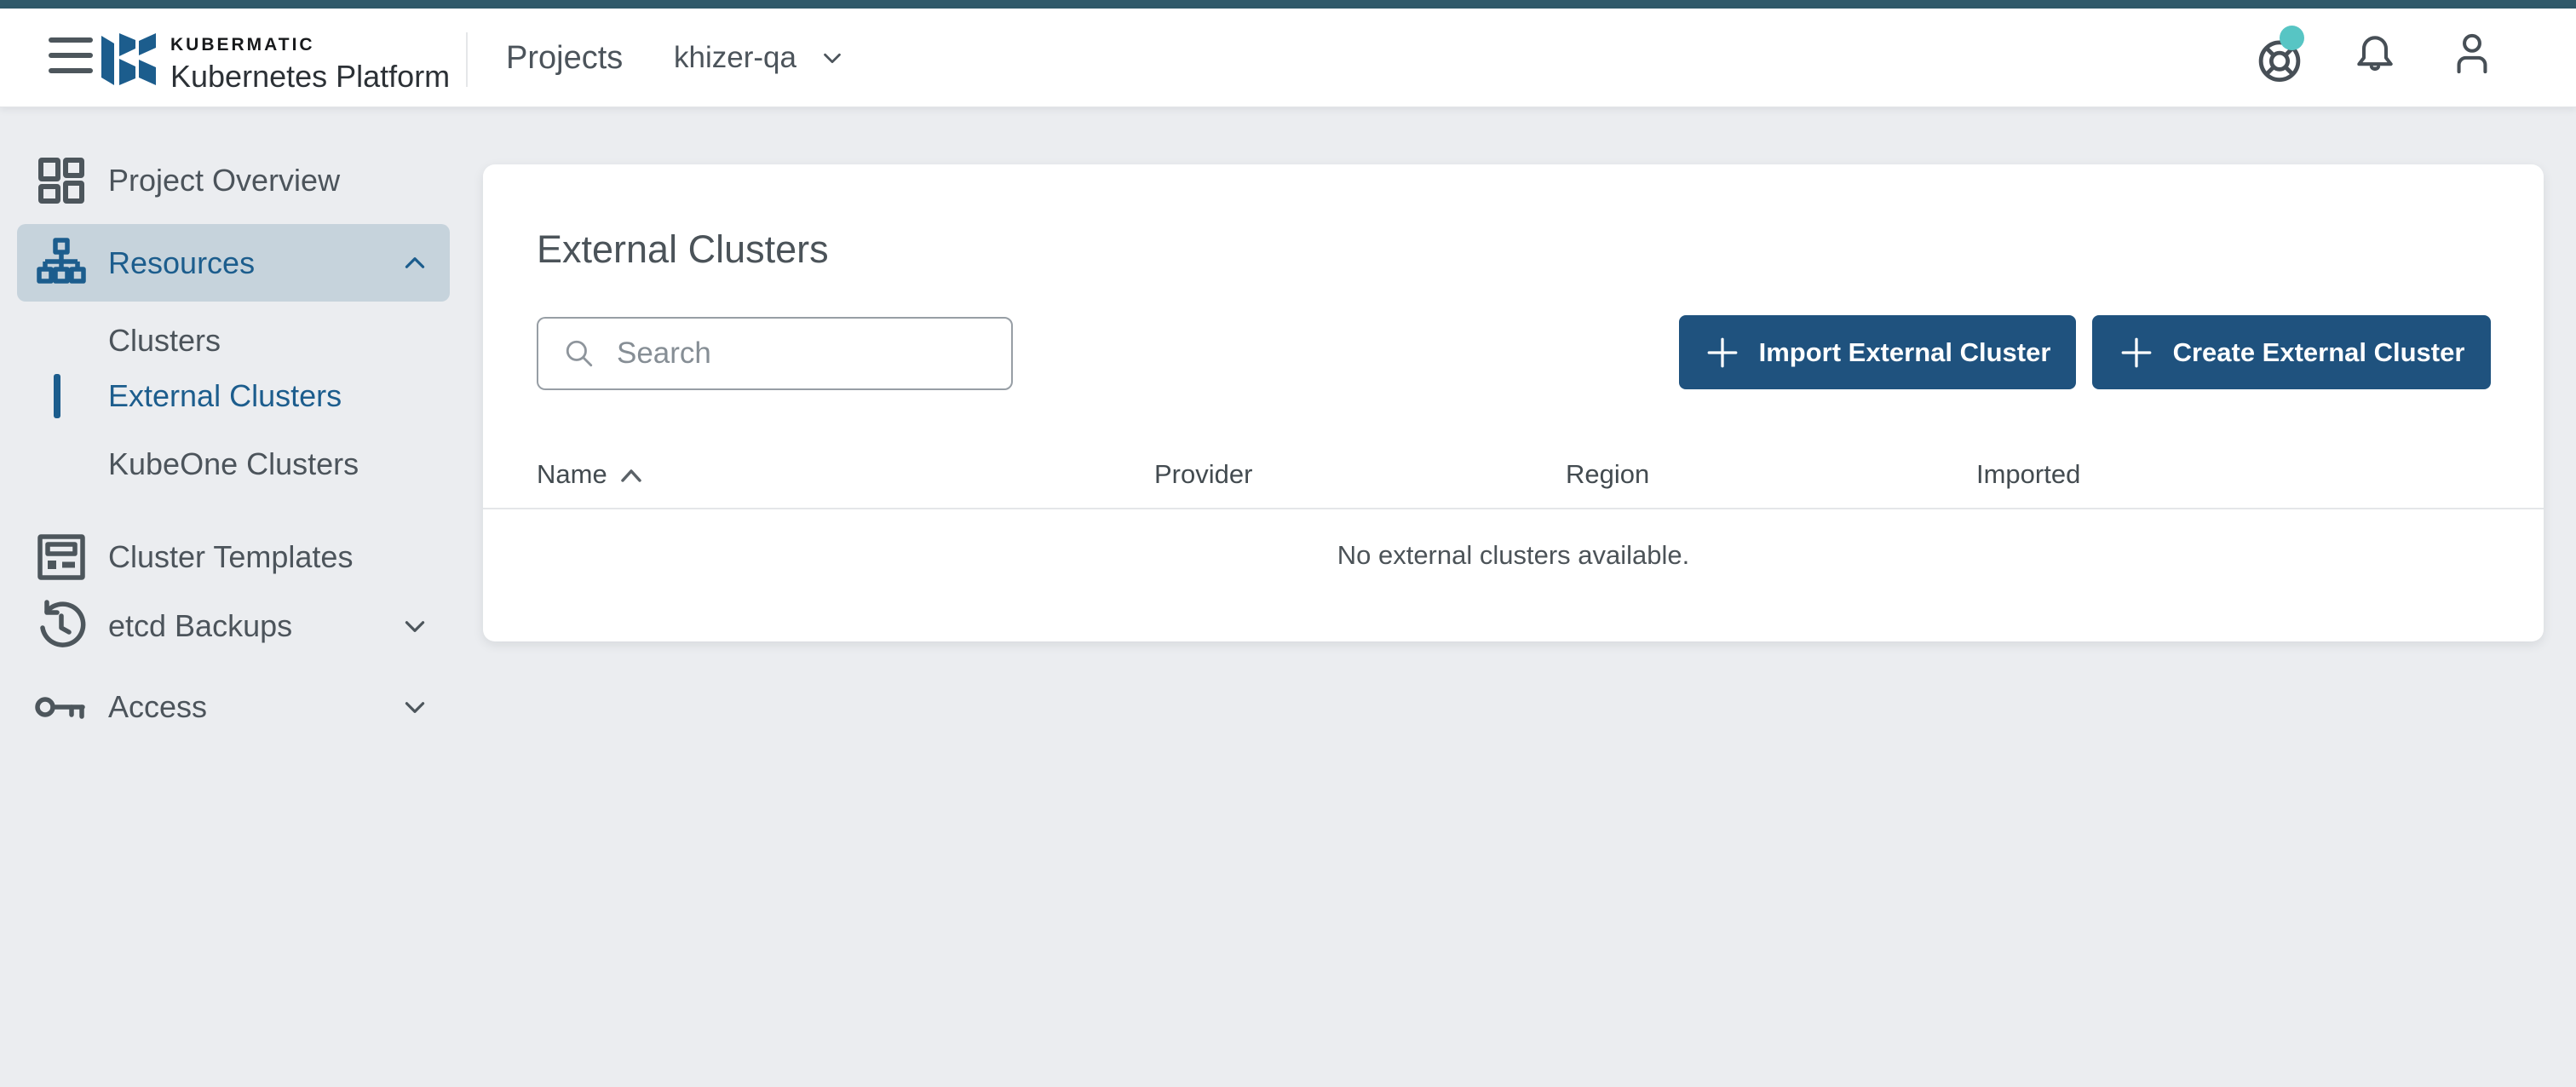  What do you see at coordinates (225, 395) in the screenshot?
I see `sidebar-label: External Clusters` at bounding box center [225, 395].